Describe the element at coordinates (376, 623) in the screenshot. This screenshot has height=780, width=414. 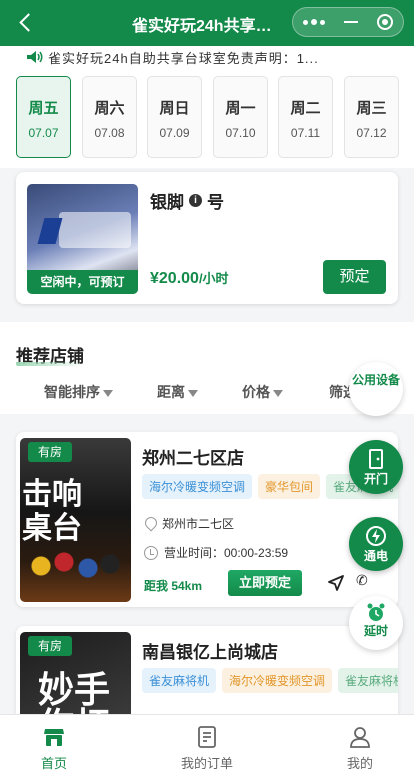
I see `extend-time-button: 延时` at that location.